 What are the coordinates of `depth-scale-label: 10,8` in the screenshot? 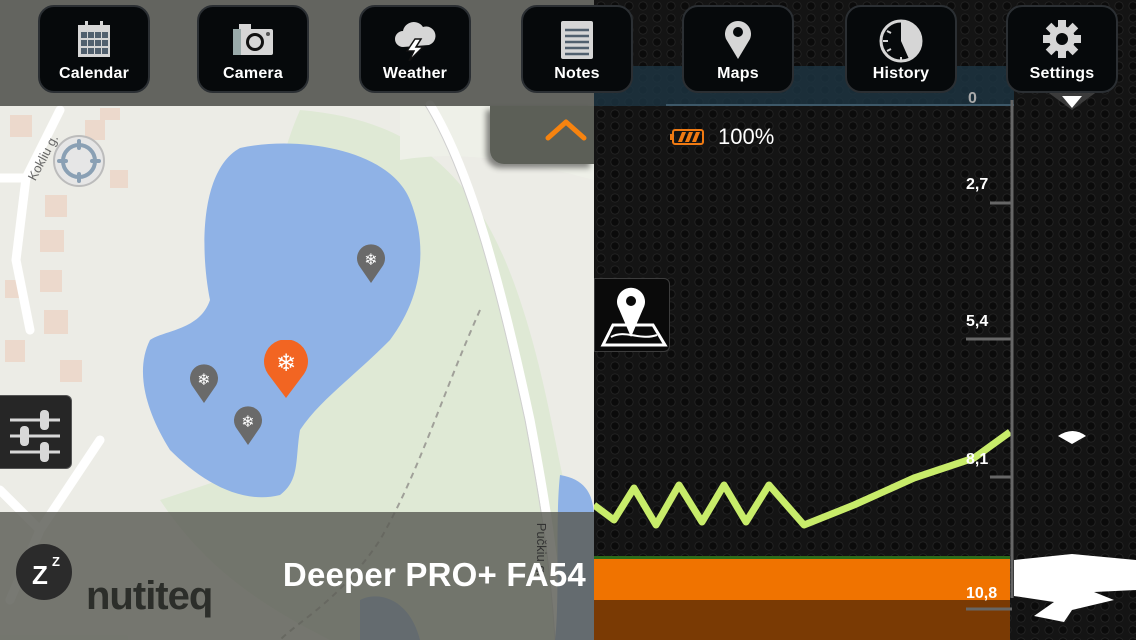 It's located at (982, 593).